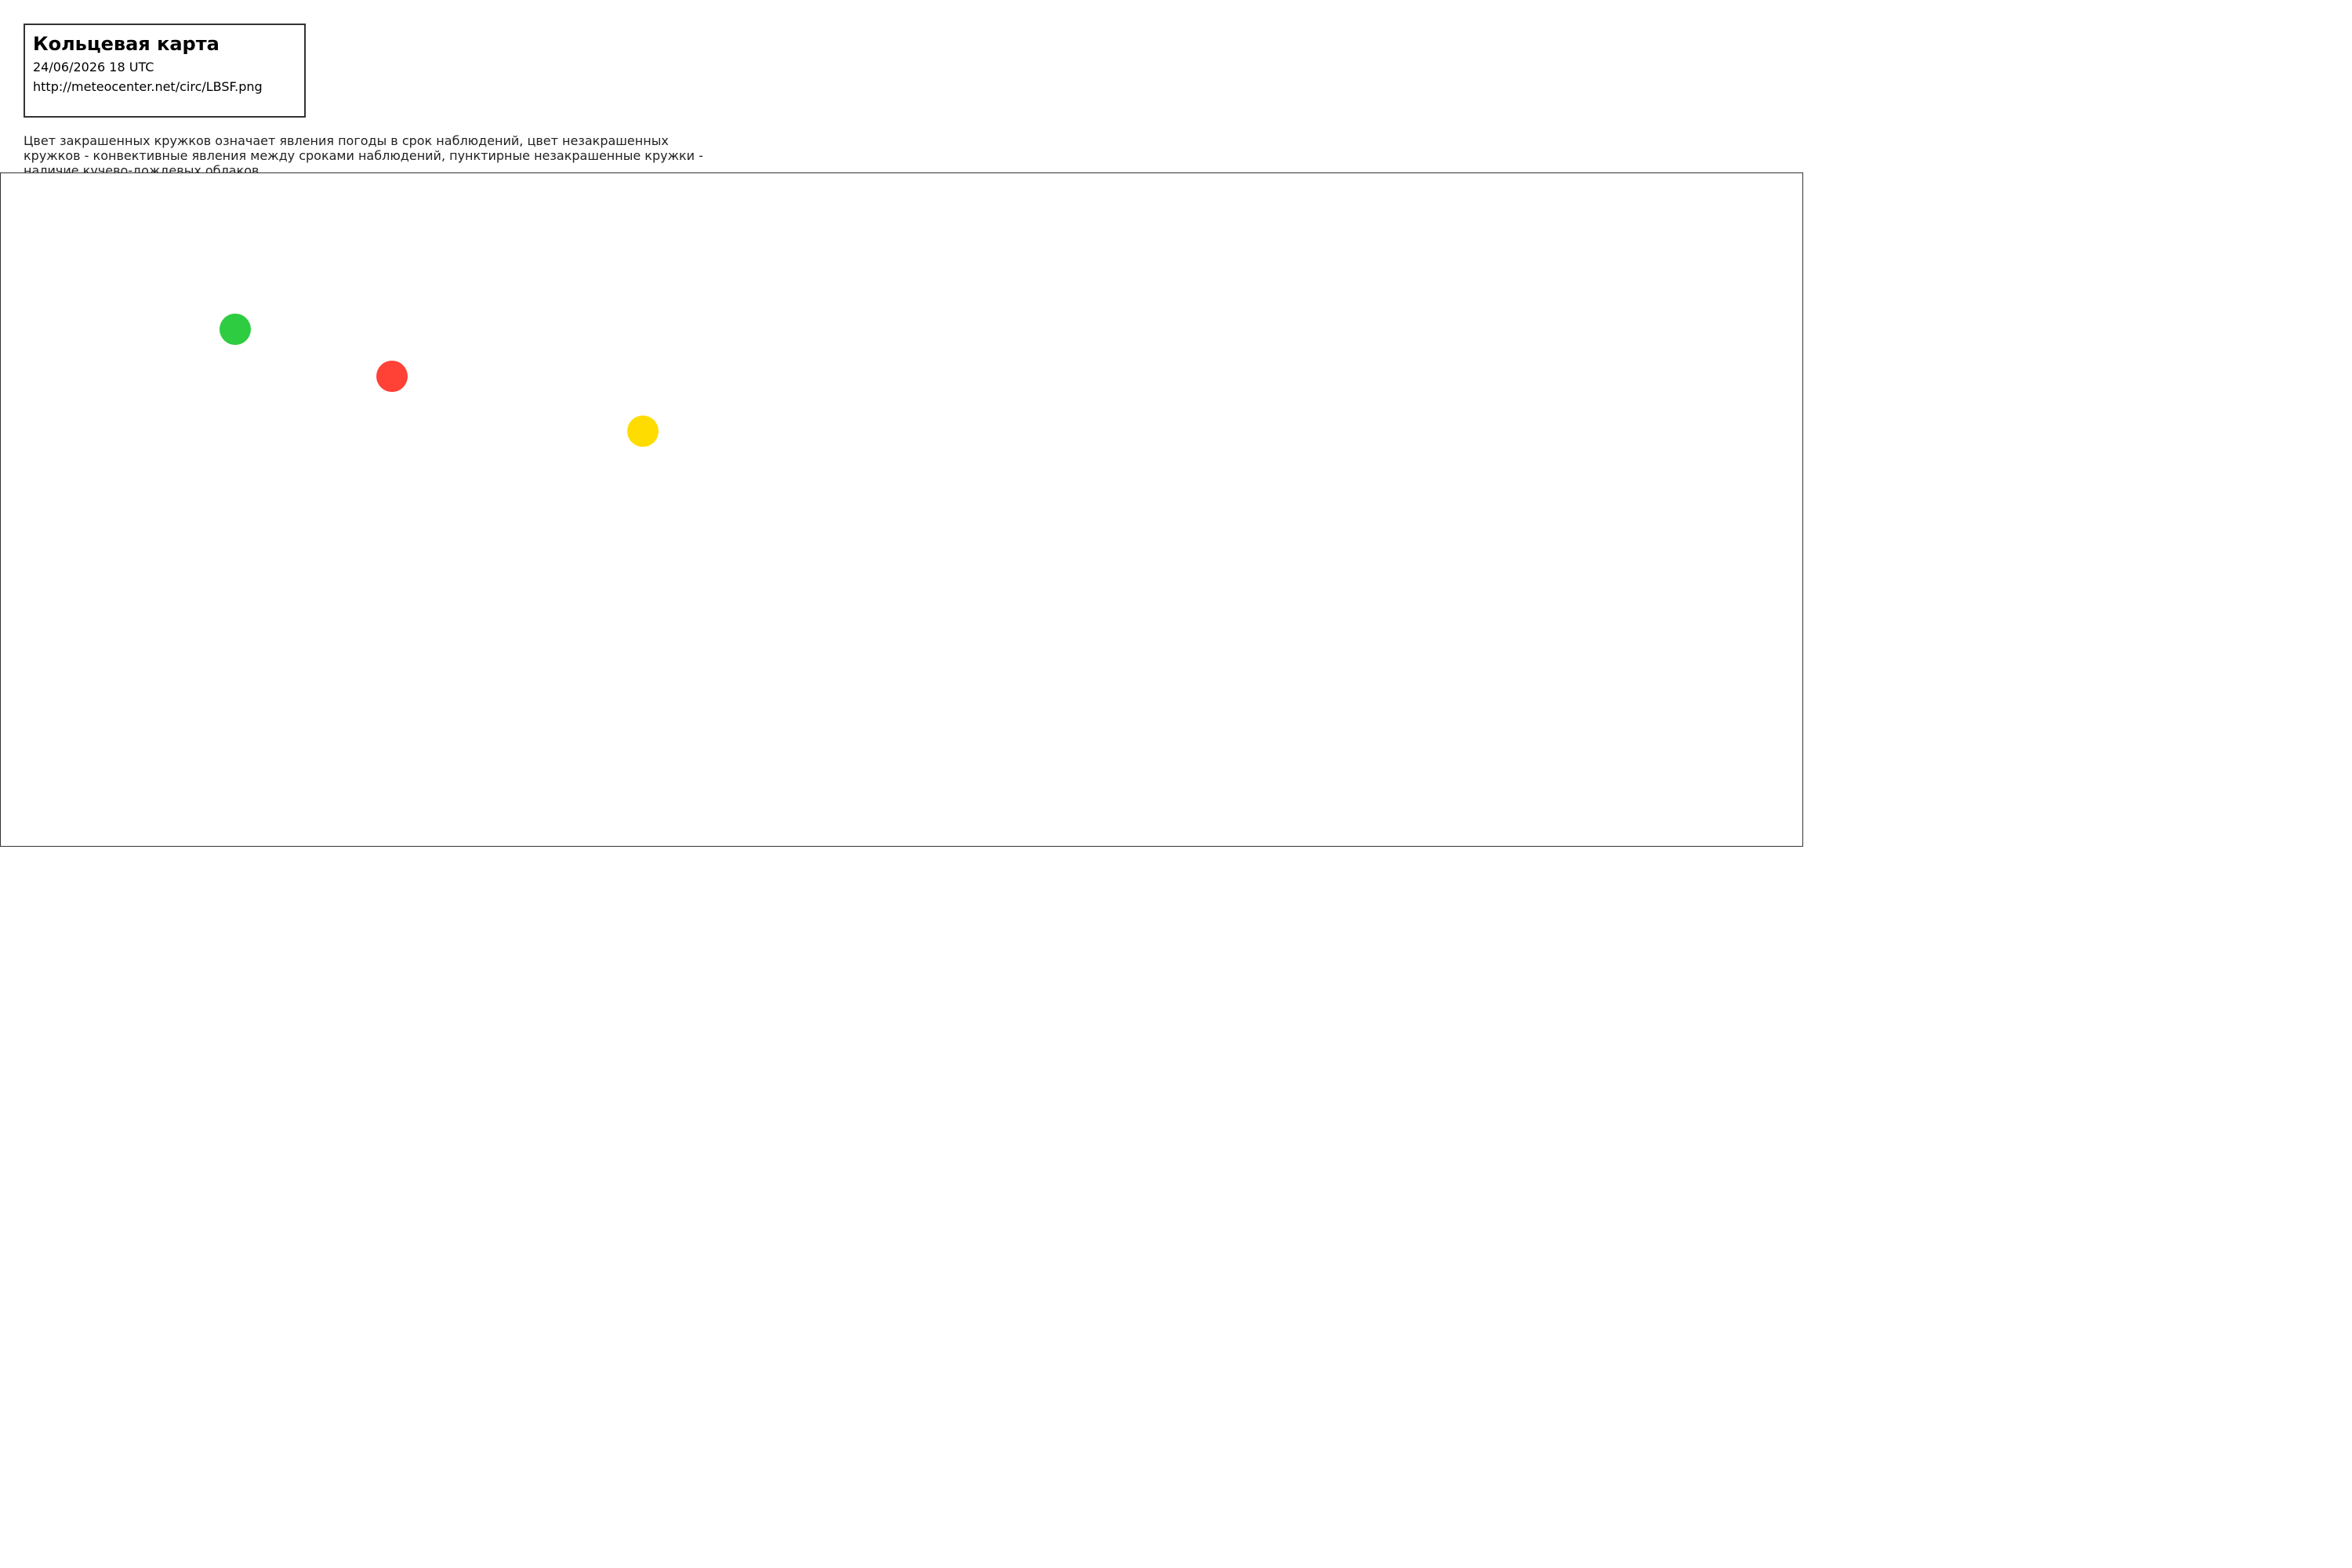  What do you see at coordinates (93, 67) in the screenshot?
I see `map-subtitle: 24/06/2026 18 UTC` at bounding box center [93, 67].